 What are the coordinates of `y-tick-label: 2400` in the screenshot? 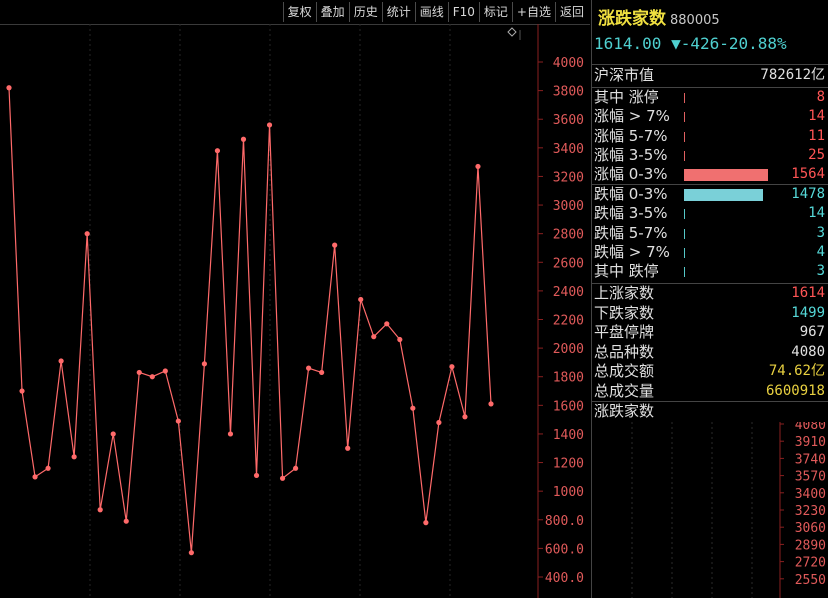 It's located at (568, 292).